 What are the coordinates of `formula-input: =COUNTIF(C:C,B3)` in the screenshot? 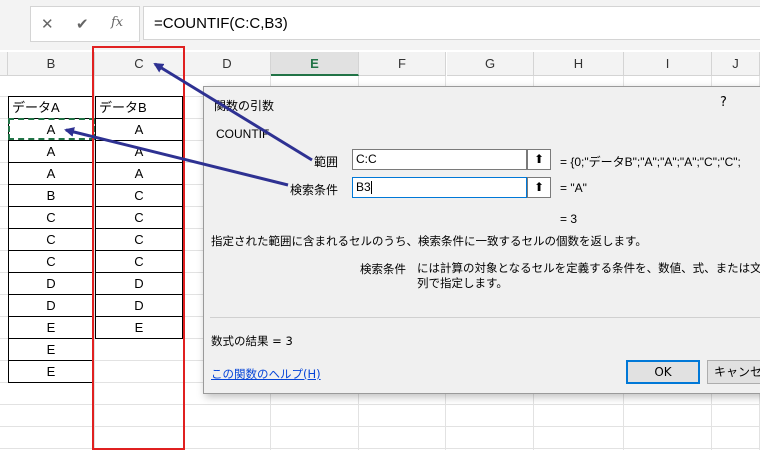 It's located at (451, 23).